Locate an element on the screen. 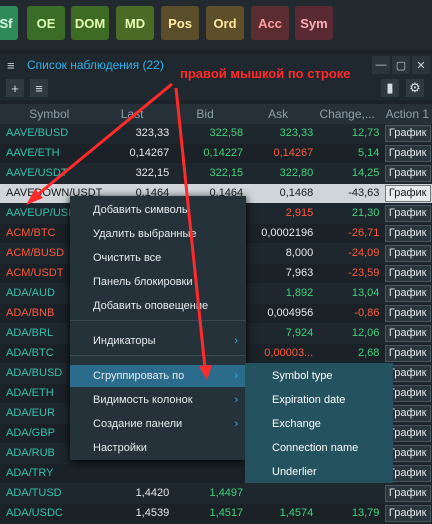  symbol-cell: ADA/USDC is located at coordinates (34, 513).